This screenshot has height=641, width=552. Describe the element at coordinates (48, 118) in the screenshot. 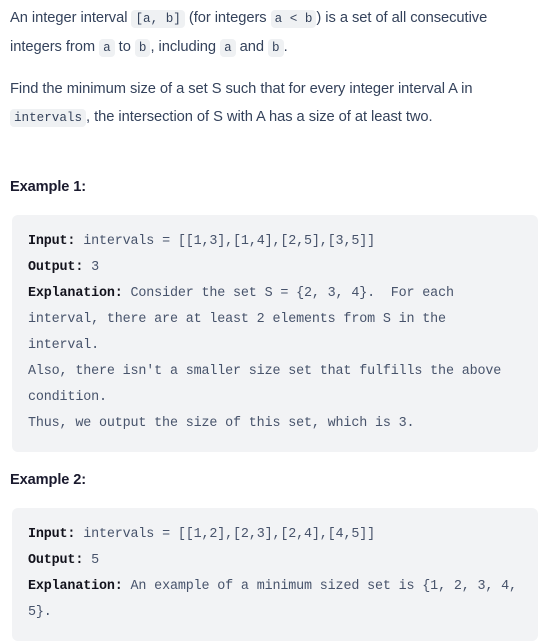

I see `inline-code-intervals: intervals` at that location.